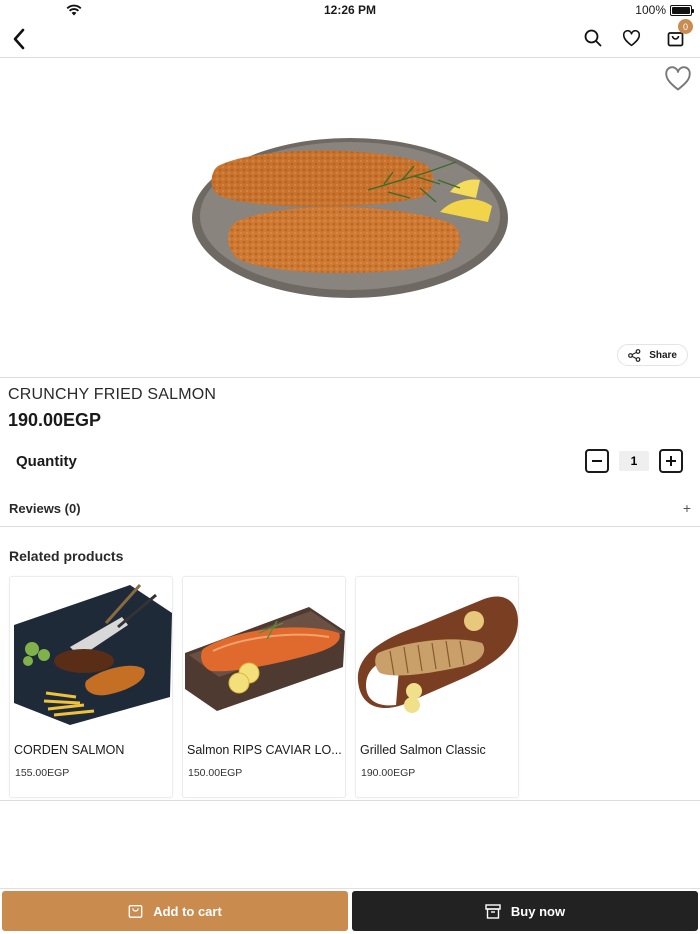 The width and height of the screenshot is (700, 934). I want to click on favorite-button, so click(678, 79).